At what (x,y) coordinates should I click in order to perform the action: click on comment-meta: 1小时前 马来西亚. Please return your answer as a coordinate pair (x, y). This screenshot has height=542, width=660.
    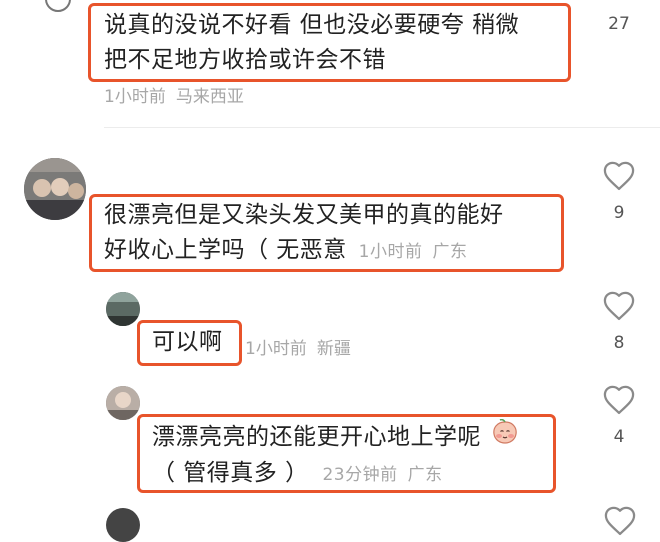
    Looking at the image, I should click on (174, 94).